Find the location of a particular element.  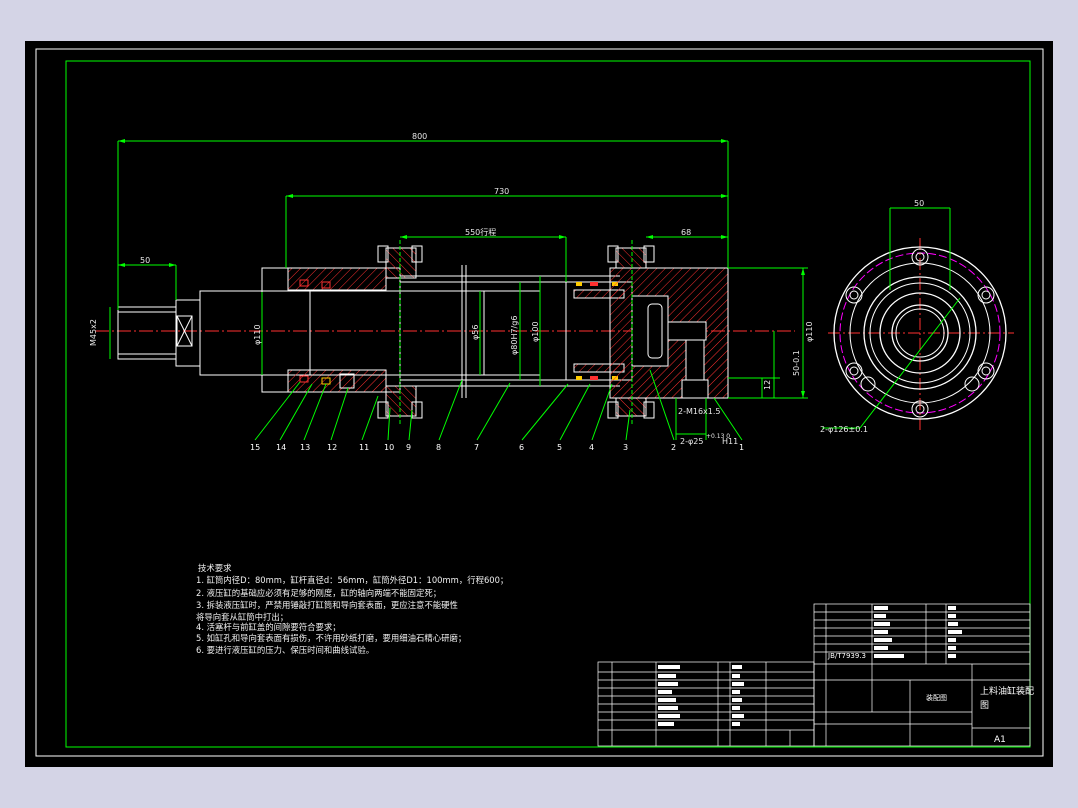

dim-port-b: 2-φ25 is located at coordinates (691, 441).